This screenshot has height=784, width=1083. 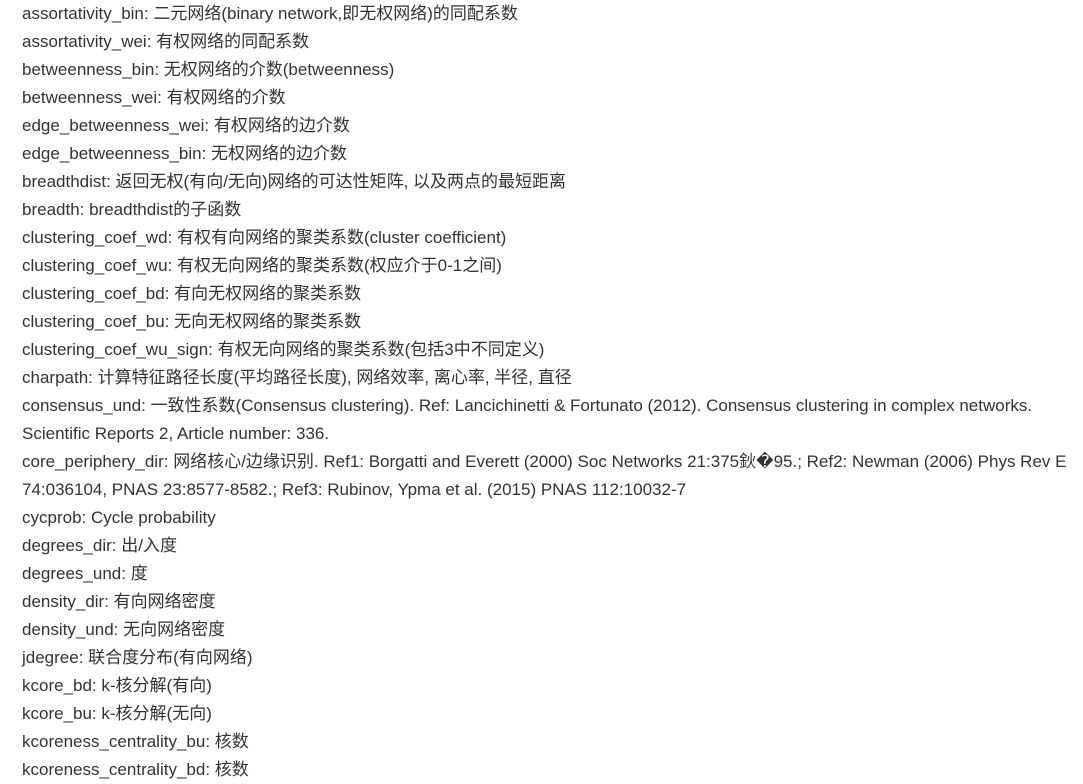 I want to click on list-item: kcoreness_centrality_bu: 核数, so click(x=135, y=741).